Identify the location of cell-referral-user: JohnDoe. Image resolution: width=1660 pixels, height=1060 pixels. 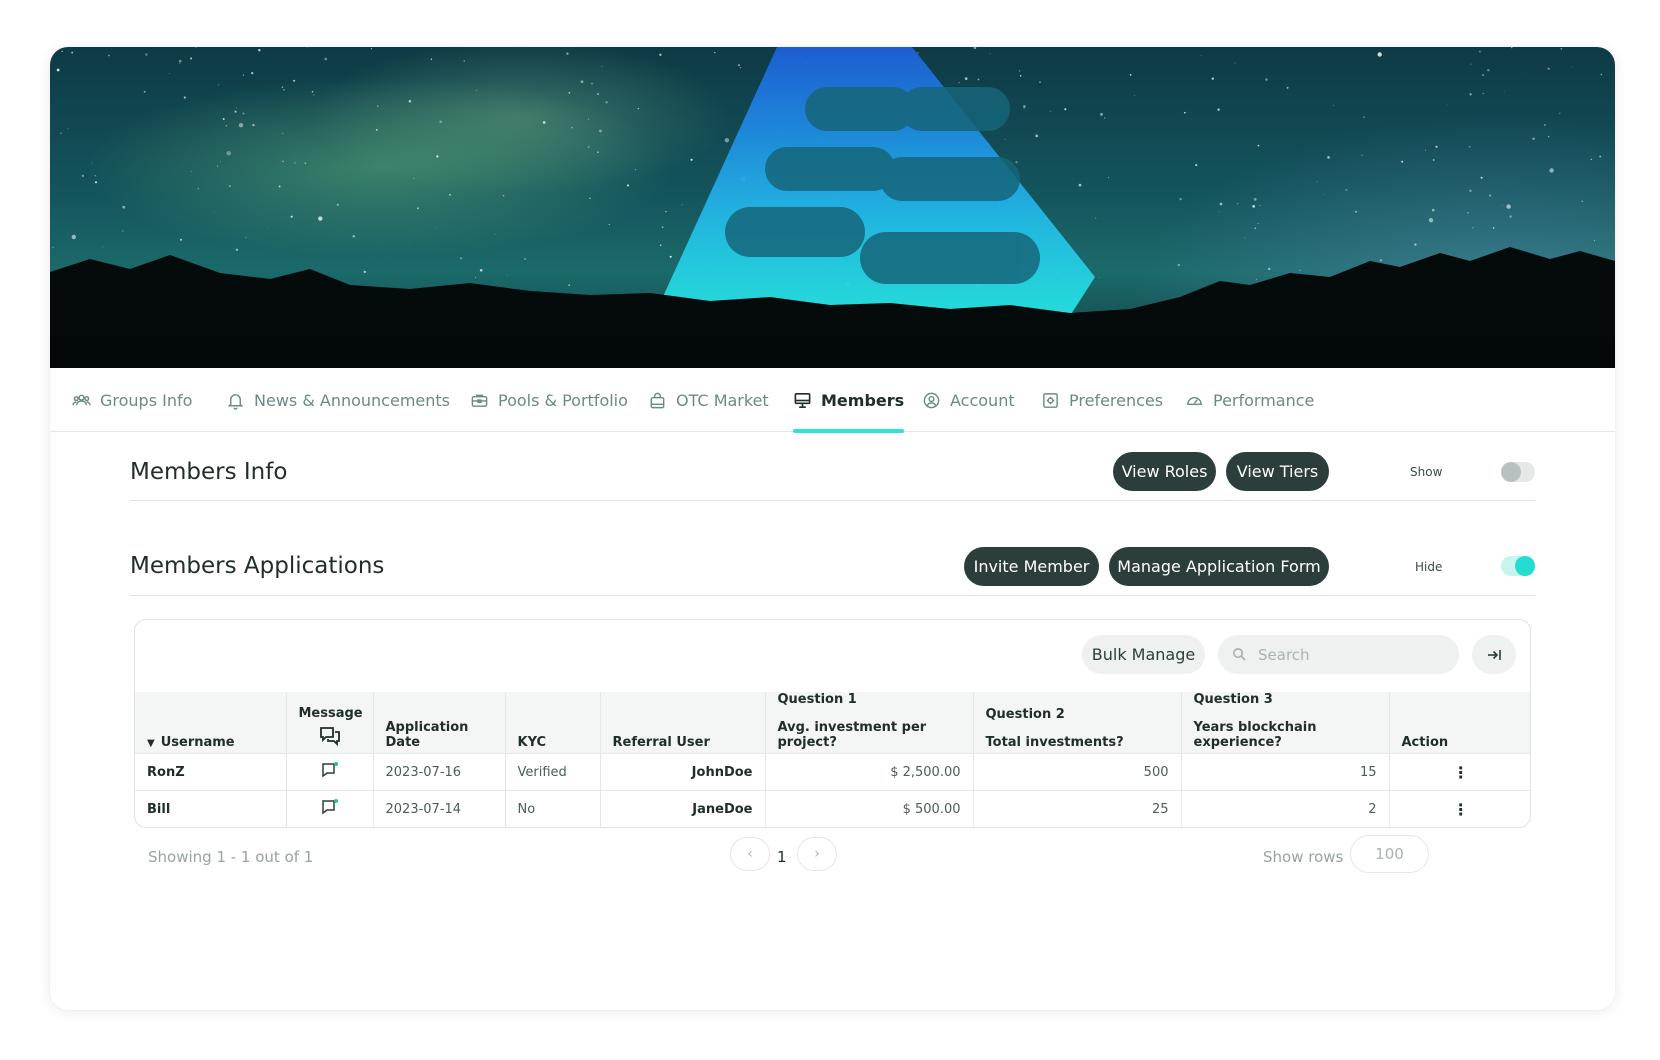
(683, 772).